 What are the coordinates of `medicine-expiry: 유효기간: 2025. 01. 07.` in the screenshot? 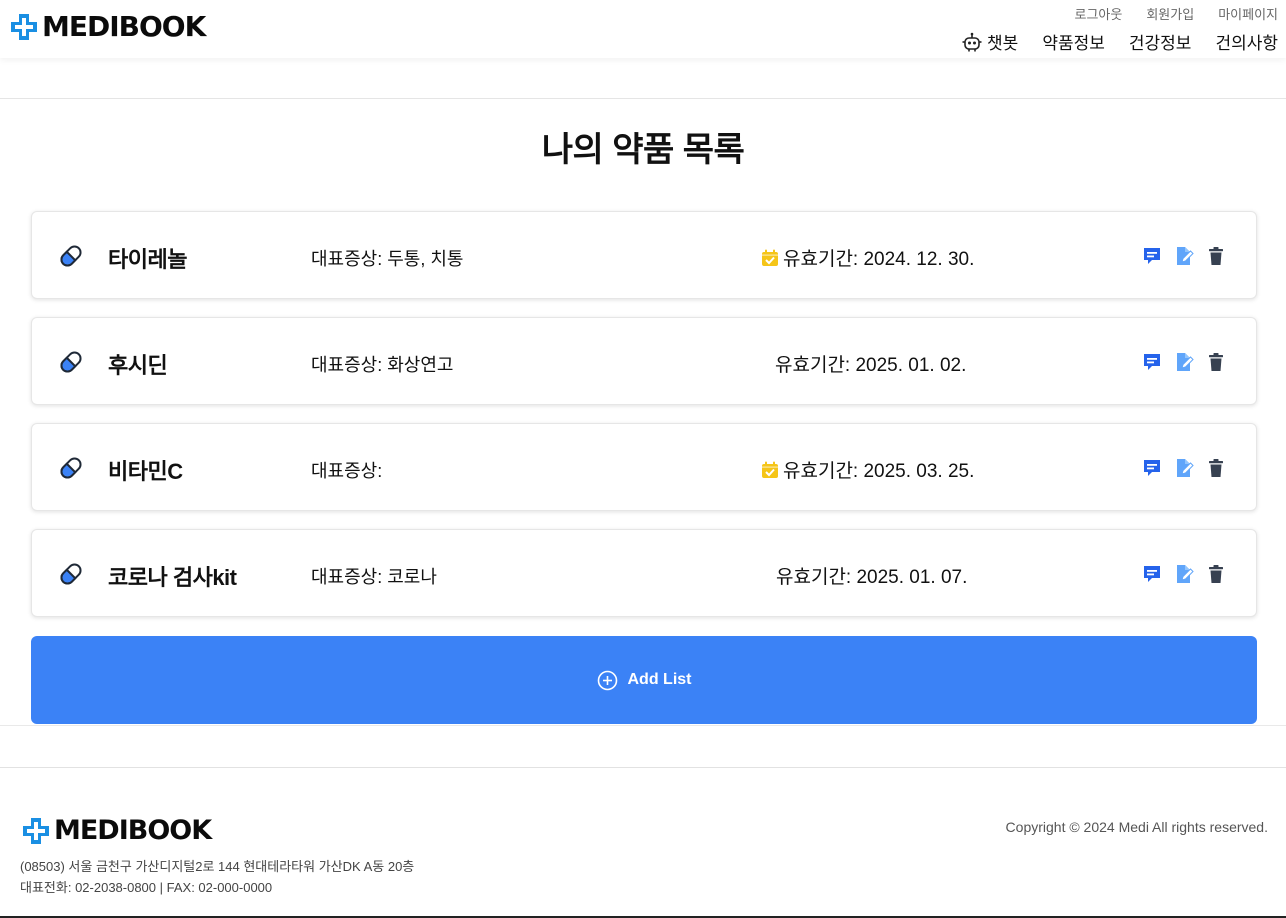 It's located at (871, 575).